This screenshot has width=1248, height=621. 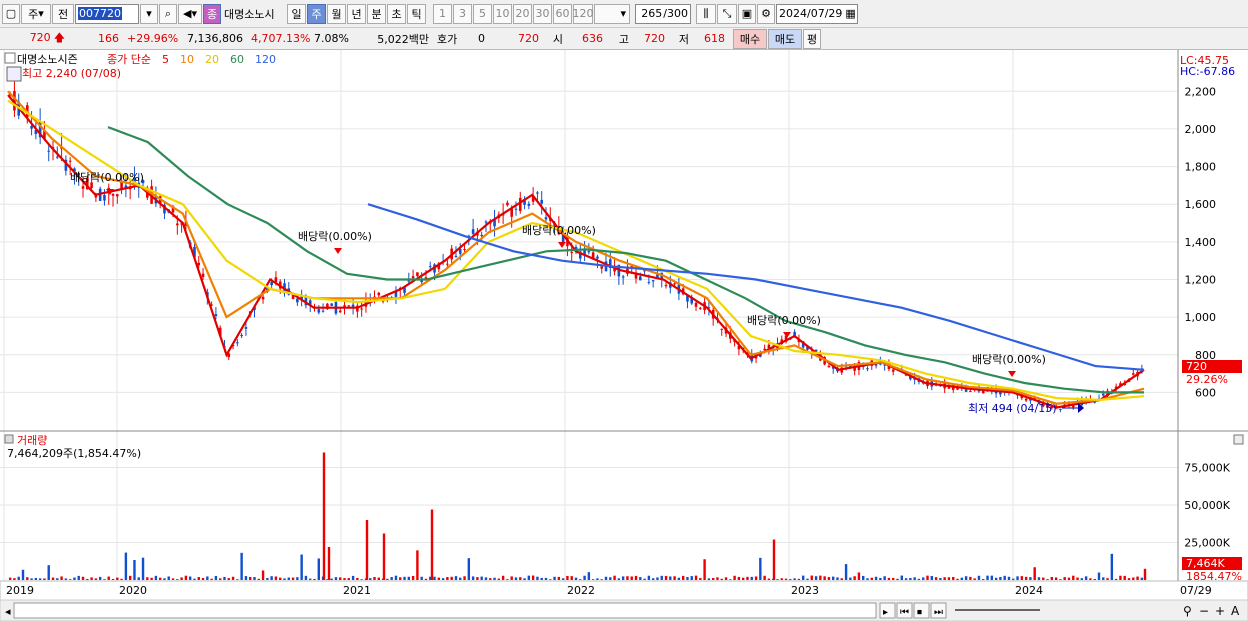 I want to click on search-icon: ⌕, so click(x=168, y=13).